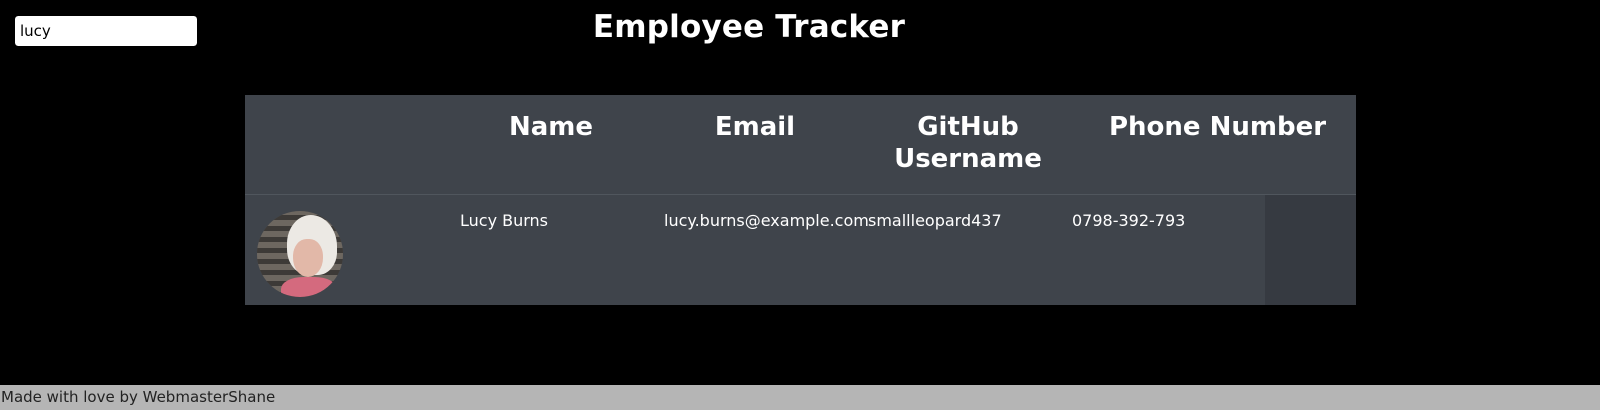 This screenshot has width=1600, height=410. Describe the element at coordinates (749, 27) in the screenshot. I see `page-title: Employee Tracker` at that location.